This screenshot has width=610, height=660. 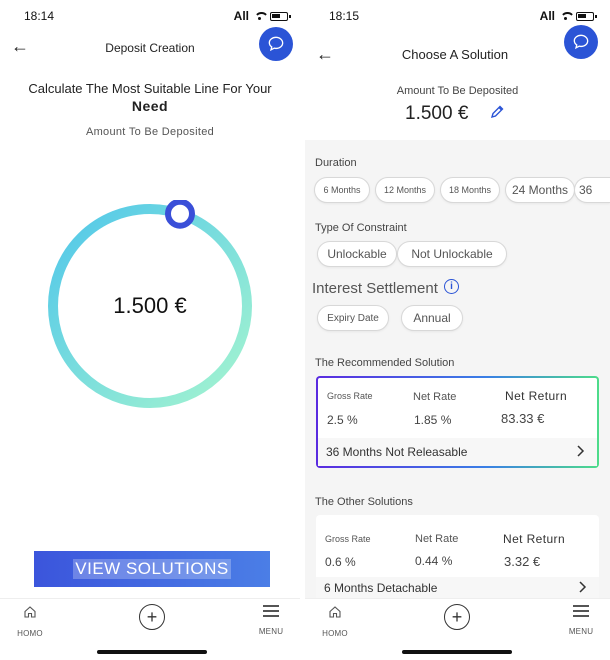 What do you see at coordinates (457, 588) in the screenshot?
I see `other-solution-footer: 6 Months Detachable` at bounding box center [457, 588].